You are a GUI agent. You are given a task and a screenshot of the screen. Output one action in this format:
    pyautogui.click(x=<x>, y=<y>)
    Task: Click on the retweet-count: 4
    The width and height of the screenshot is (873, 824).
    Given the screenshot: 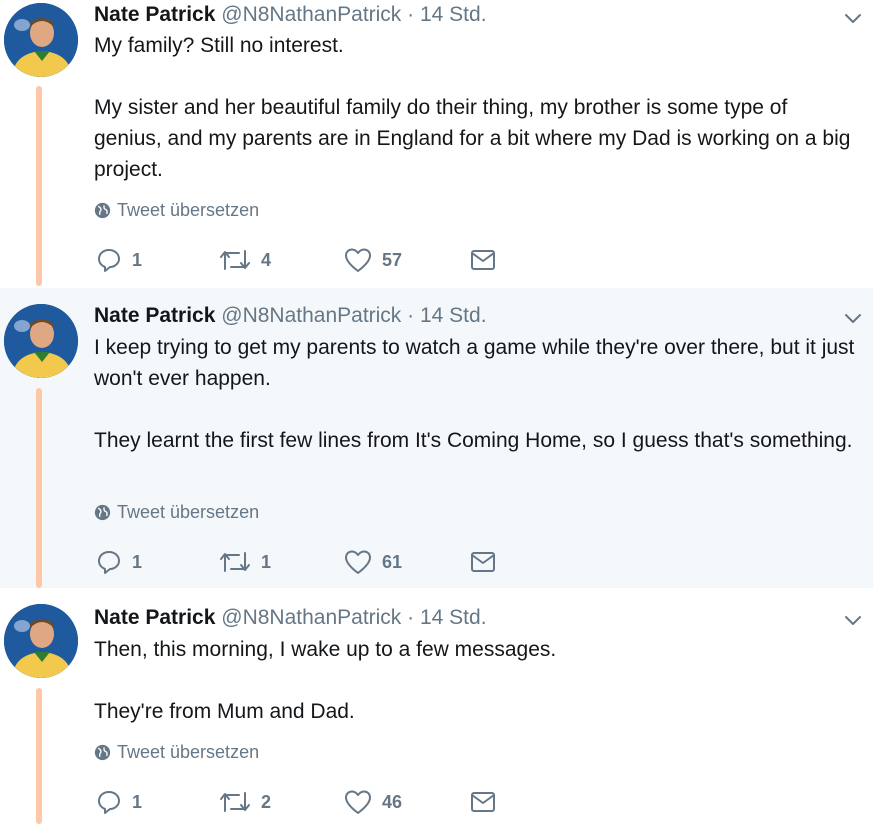 What is the action you would take?
    pyautogui.click(x=266, y=259)
    